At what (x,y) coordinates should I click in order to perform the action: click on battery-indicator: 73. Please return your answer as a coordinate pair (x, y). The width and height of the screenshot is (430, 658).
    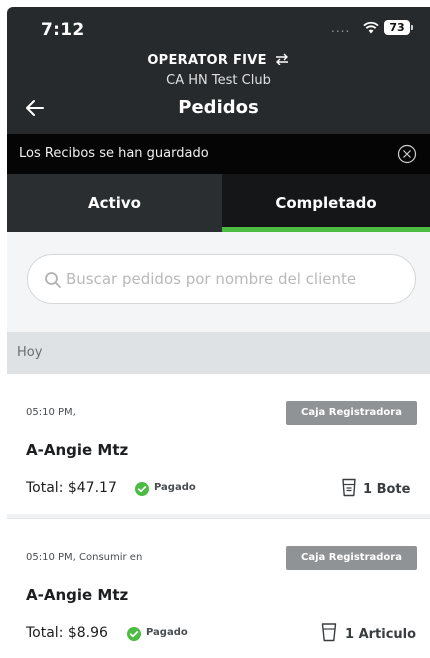
    Looking at the image, I should click on (398, 27).